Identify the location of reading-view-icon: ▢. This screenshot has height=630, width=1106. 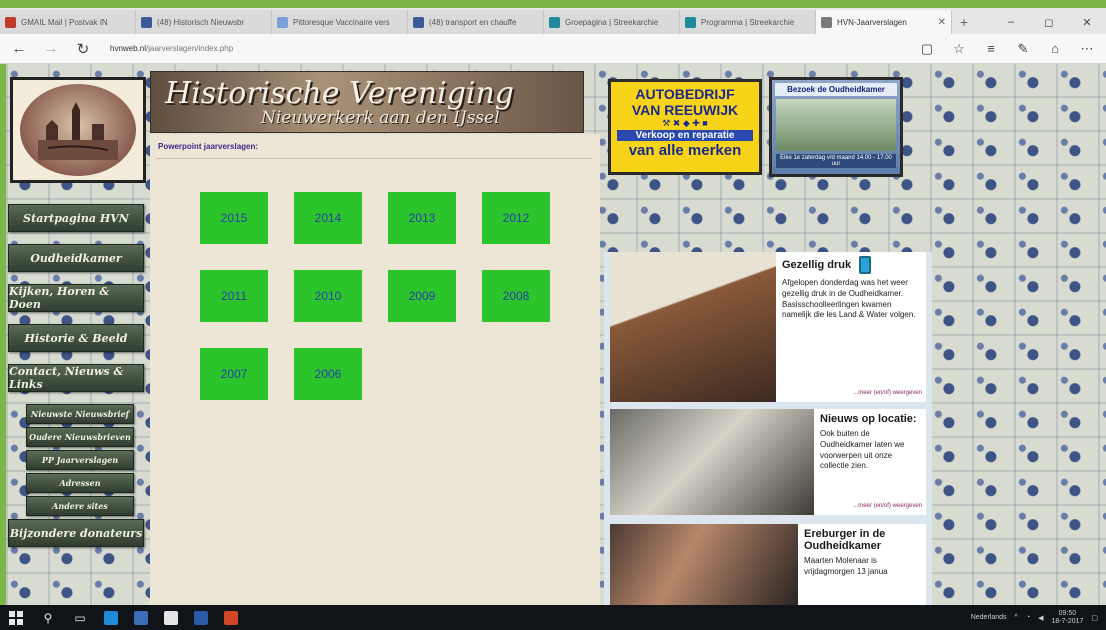
(927, 49).